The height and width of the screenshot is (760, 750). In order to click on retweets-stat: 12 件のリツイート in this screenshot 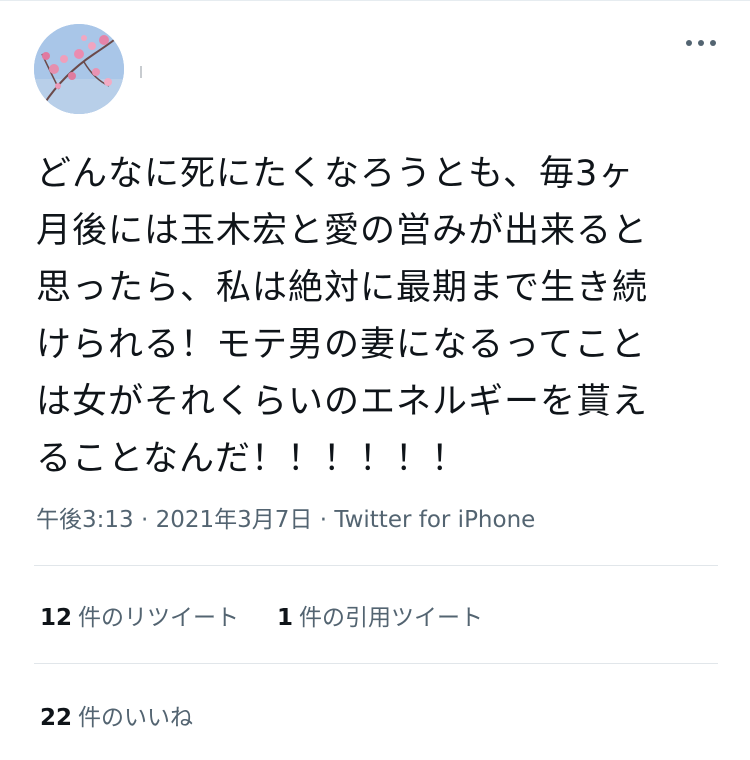, I will do `click(139, 615)`.